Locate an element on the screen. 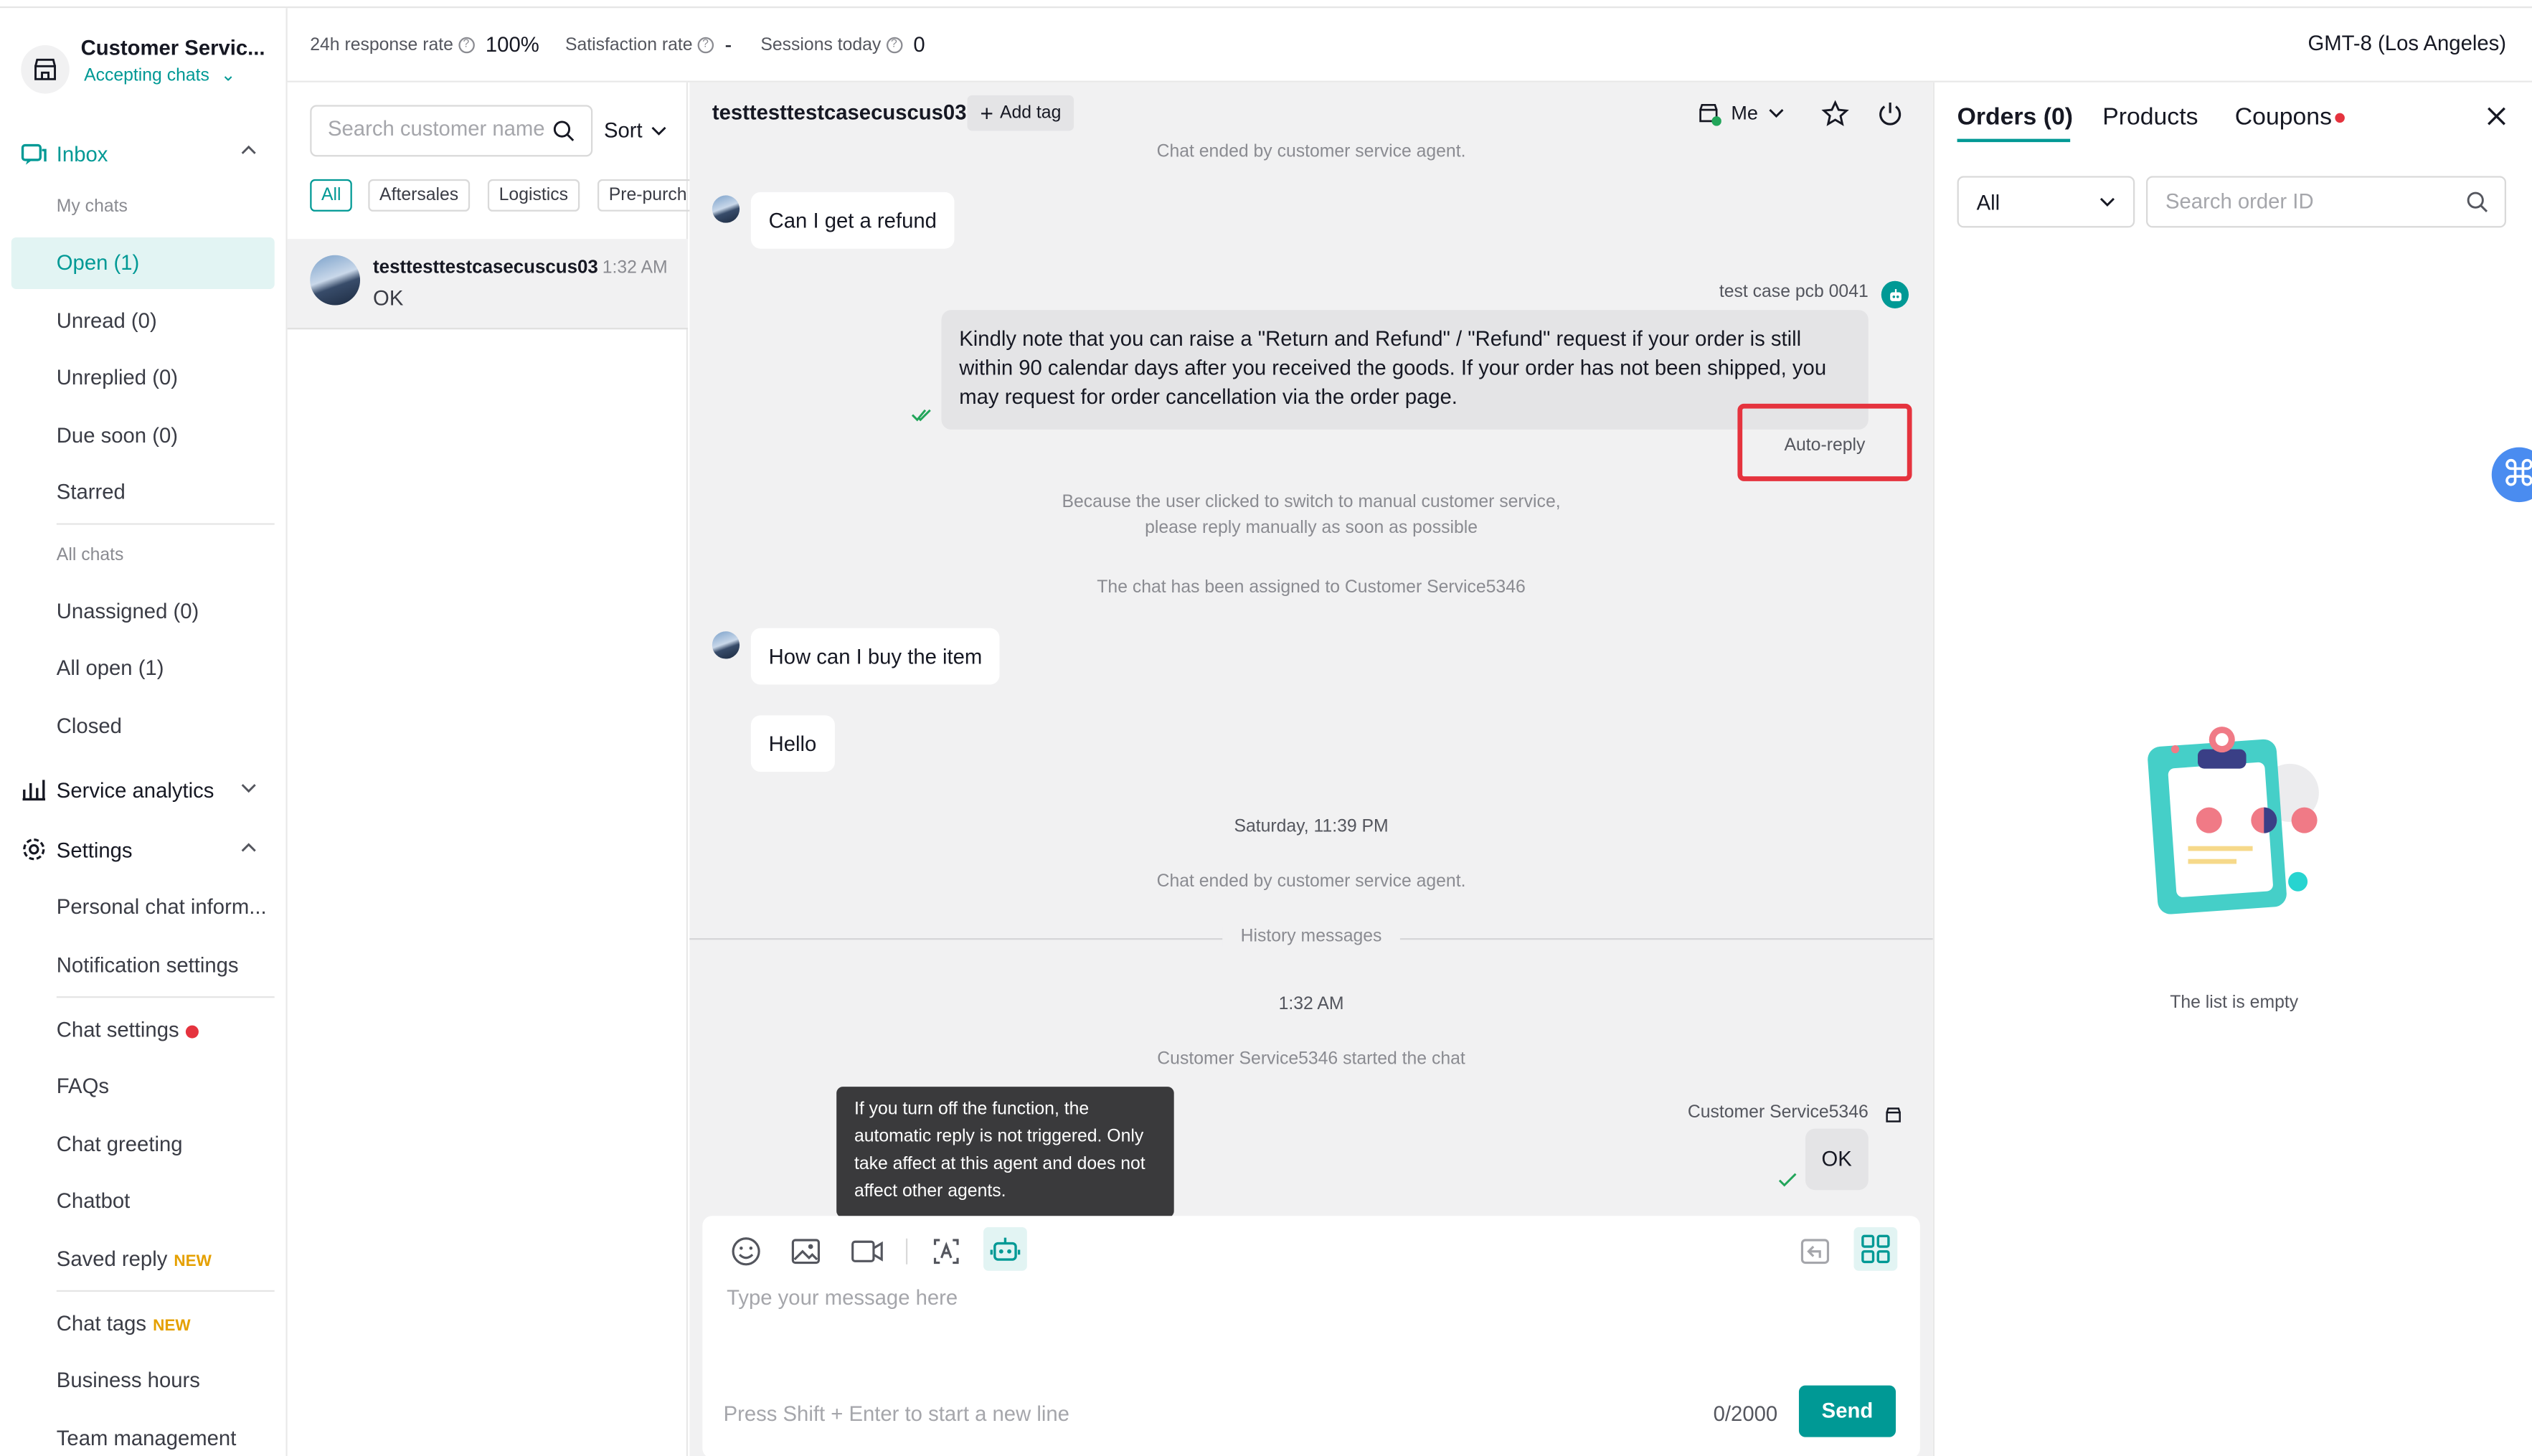  sort-dropdown: Sort is located at coordinates (635, 130).